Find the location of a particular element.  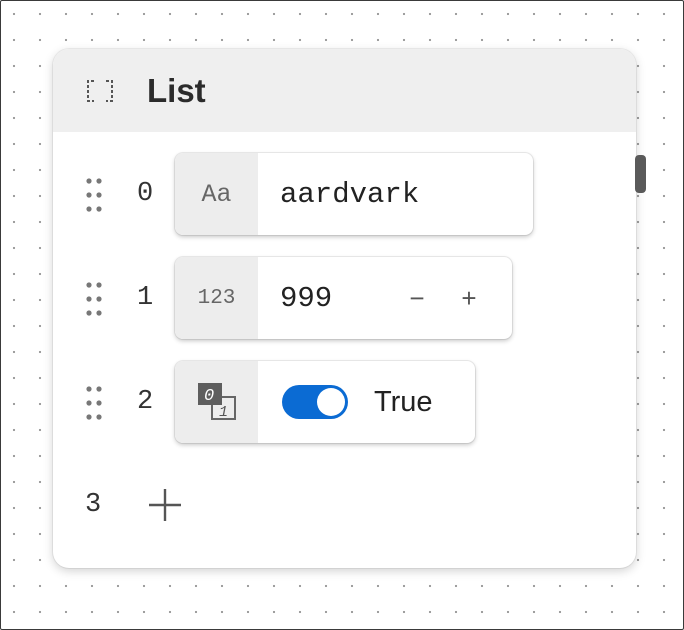

number-type-icon: 123 is located at coordinates (216, 298).